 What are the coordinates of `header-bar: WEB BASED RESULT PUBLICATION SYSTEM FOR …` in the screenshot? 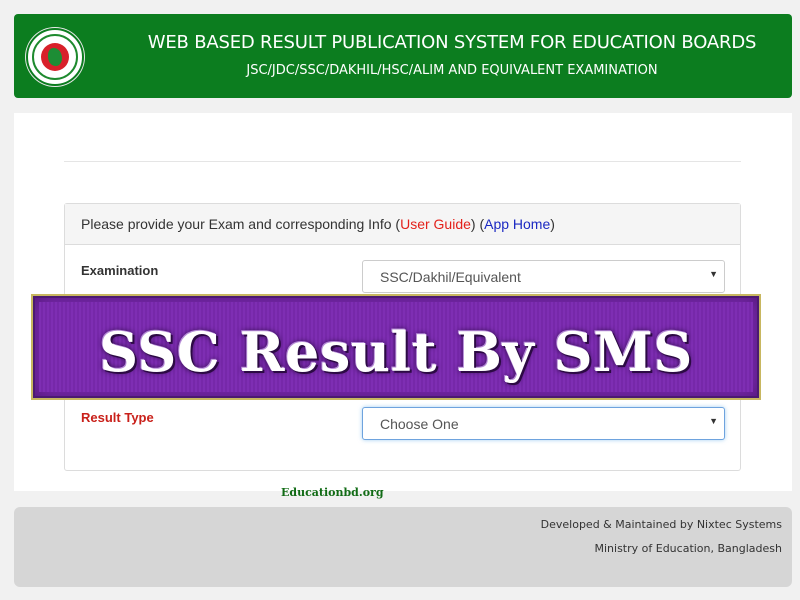 It's located at (403, 56).